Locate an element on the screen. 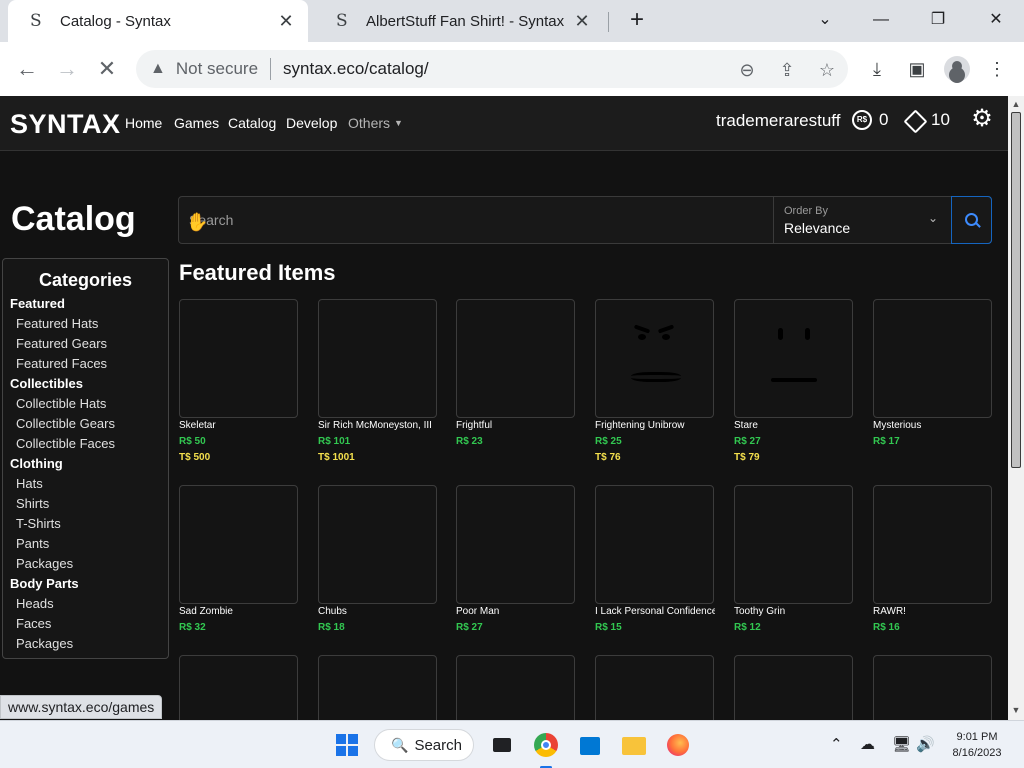 The height and width of the screenshot is (768, 1024). category-heading: Clothing is located at coordinates (36, 463).